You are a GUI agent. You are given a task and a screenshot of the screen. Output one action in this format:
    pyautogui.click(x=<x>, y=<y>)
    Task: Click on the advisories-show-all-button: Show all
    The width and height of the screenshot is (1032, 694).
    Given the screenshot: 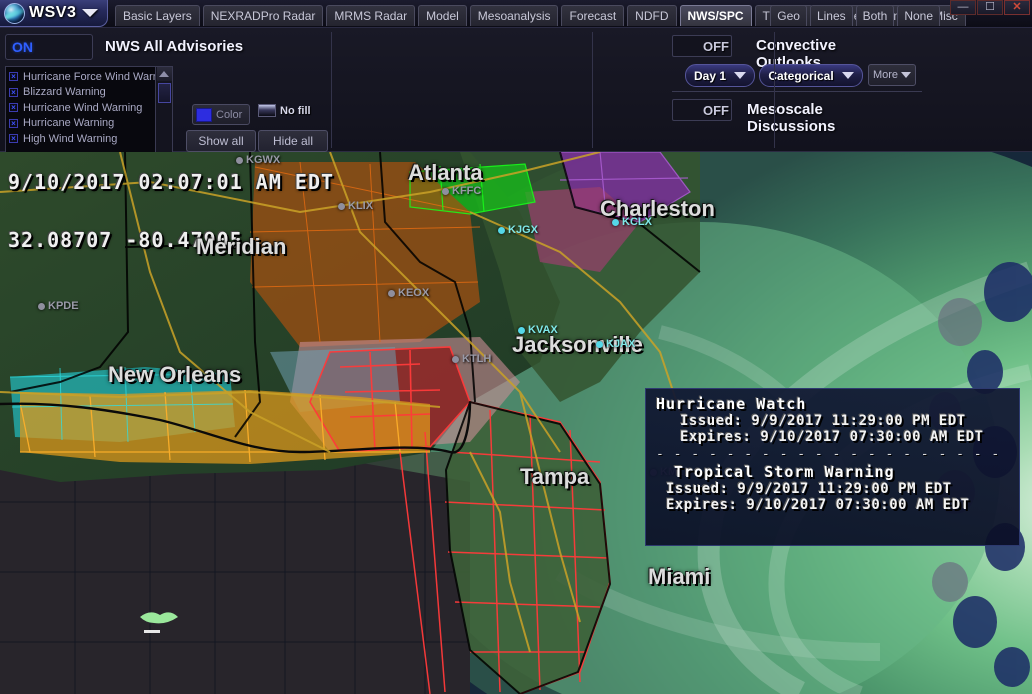 What is the action you would take?
    pyautogui.click(x=221, y=141)
    